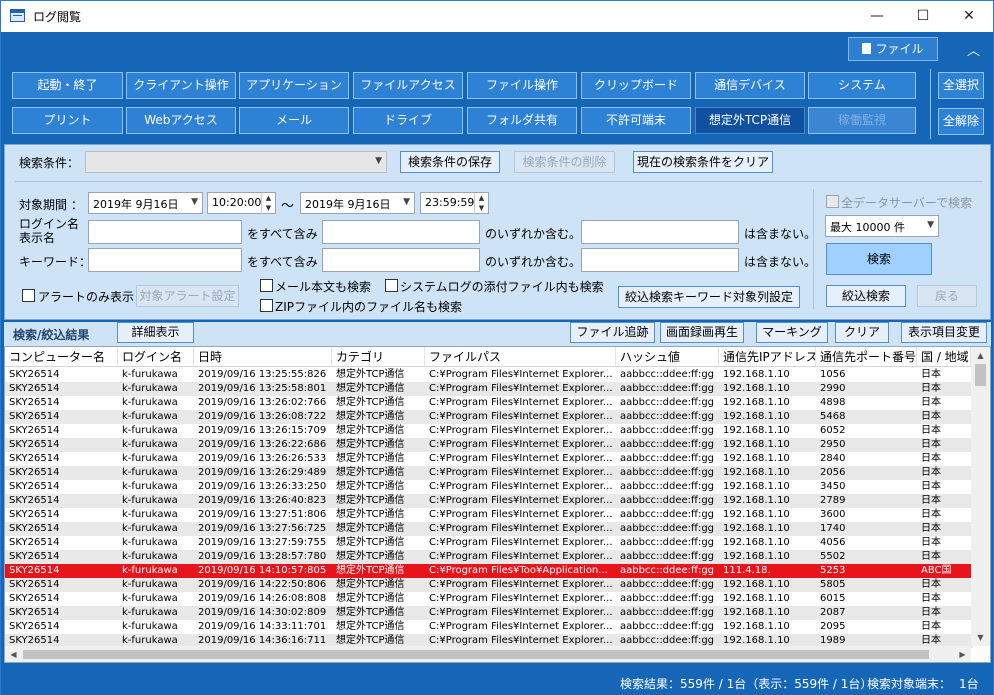 The image size is (994, 695). I want to click on category-button: システム, so click(862, 85).